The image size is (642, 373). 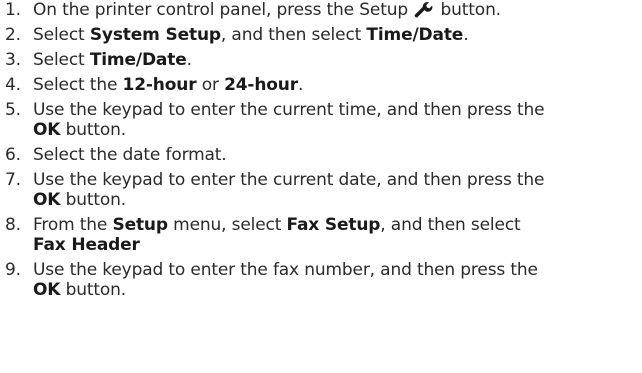 What do you see at coordinates (13, 225) in the screenshot?
I see `step-number: 8.` at bounding box center [13, 225].